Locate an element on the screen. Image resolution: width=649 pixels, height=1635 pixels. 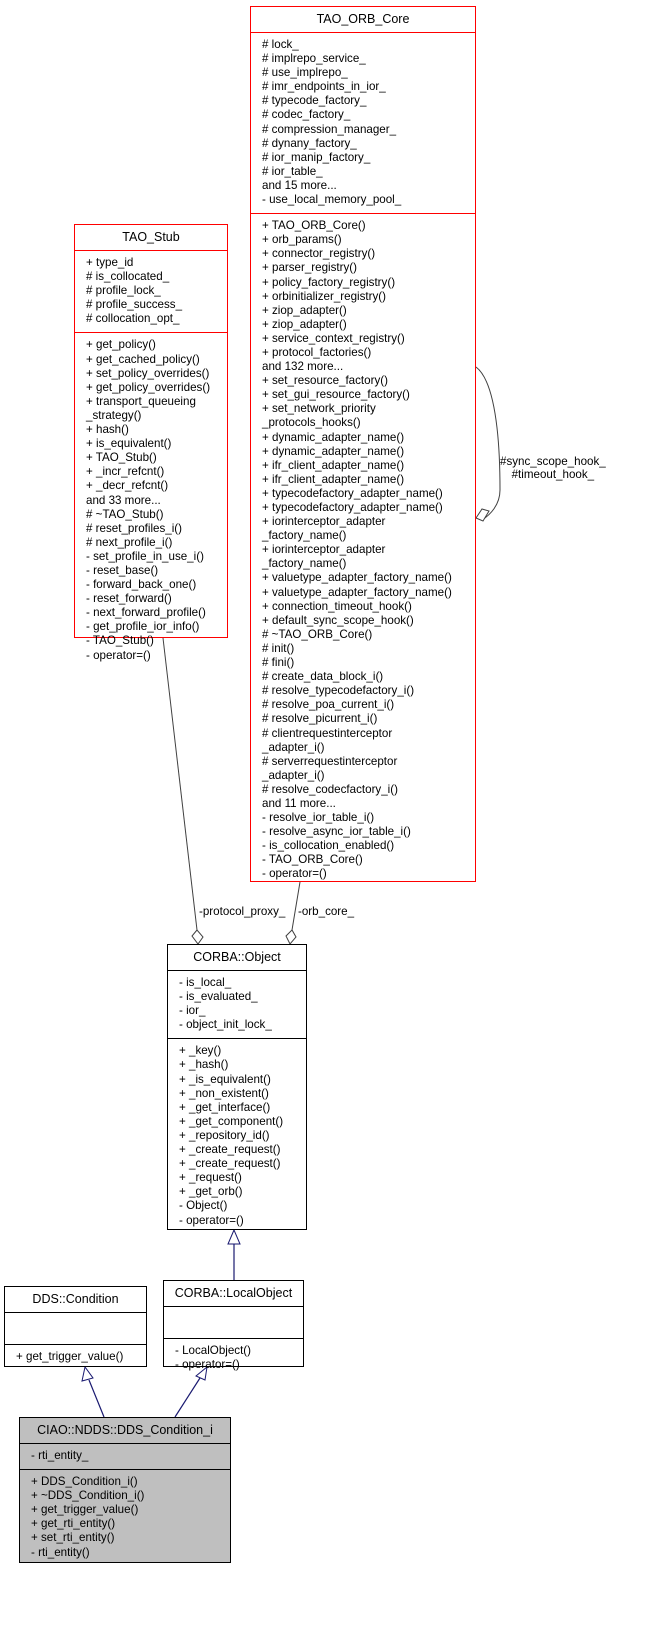
class-dds-condition: DDS::Condition + get_trigger_value() is located at coordinates (75, 1326).